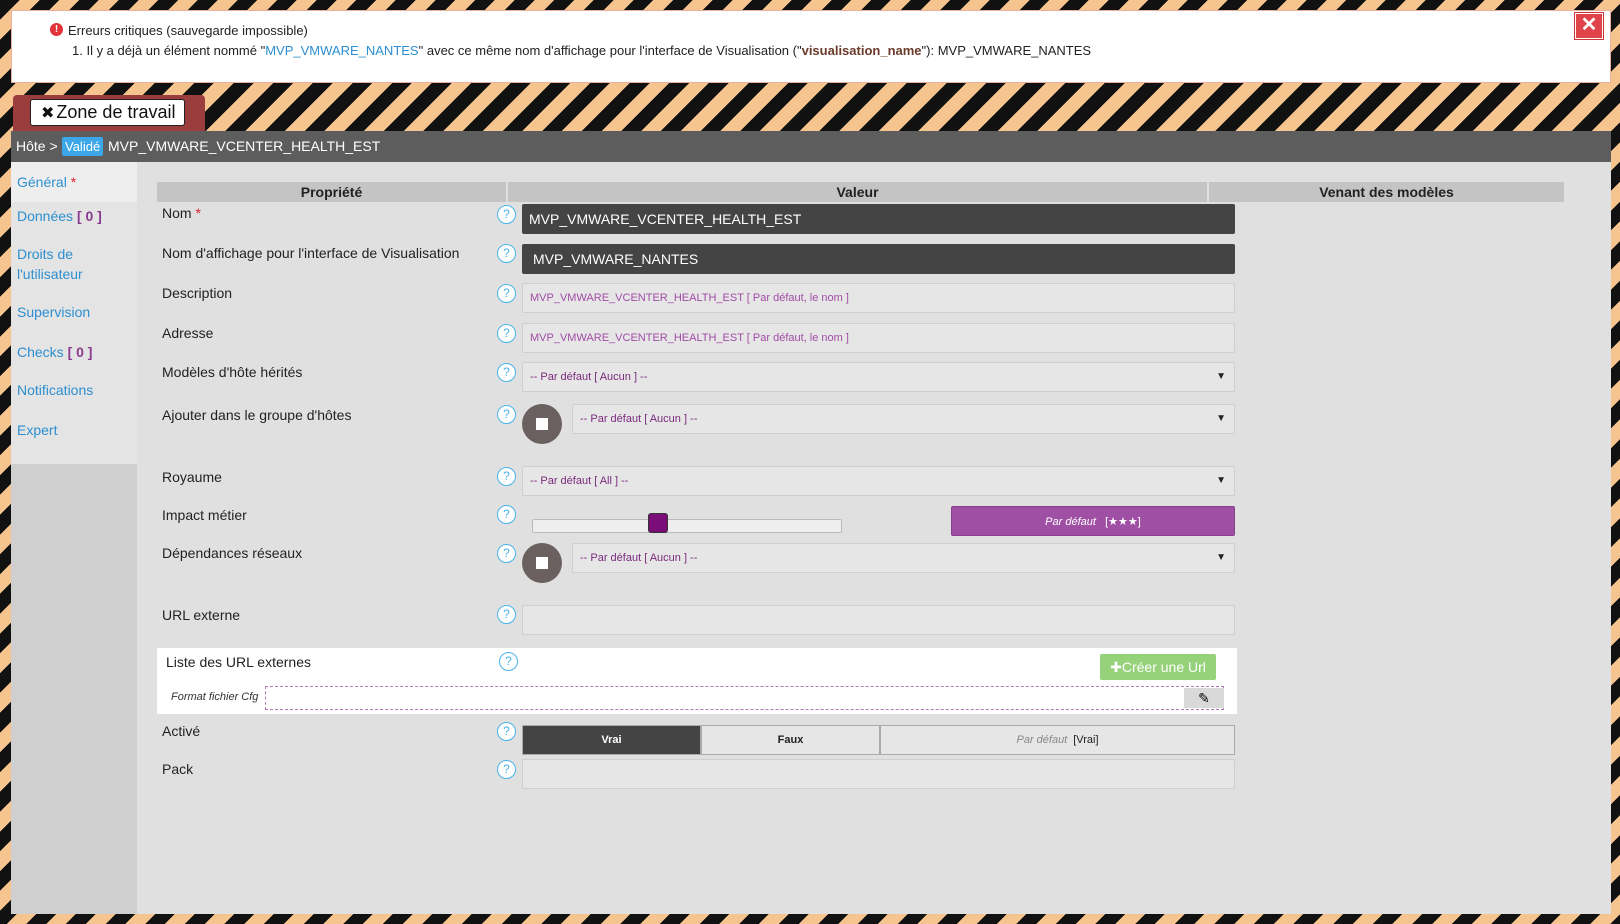 This screenshot has width=1620, height=924. Describe the element at coordinates (181, 731) in the screenshot. I see `field-label-active: Activé` at that location.